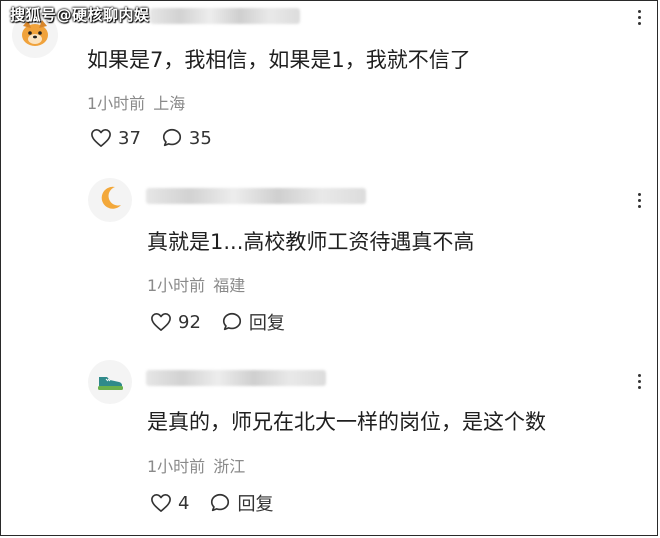 The height and width of the screenshot is (538, 660). Describe the element at coordinates (217, 322) in the screenshot. I see `comment-actions: 92 回复` at that location.